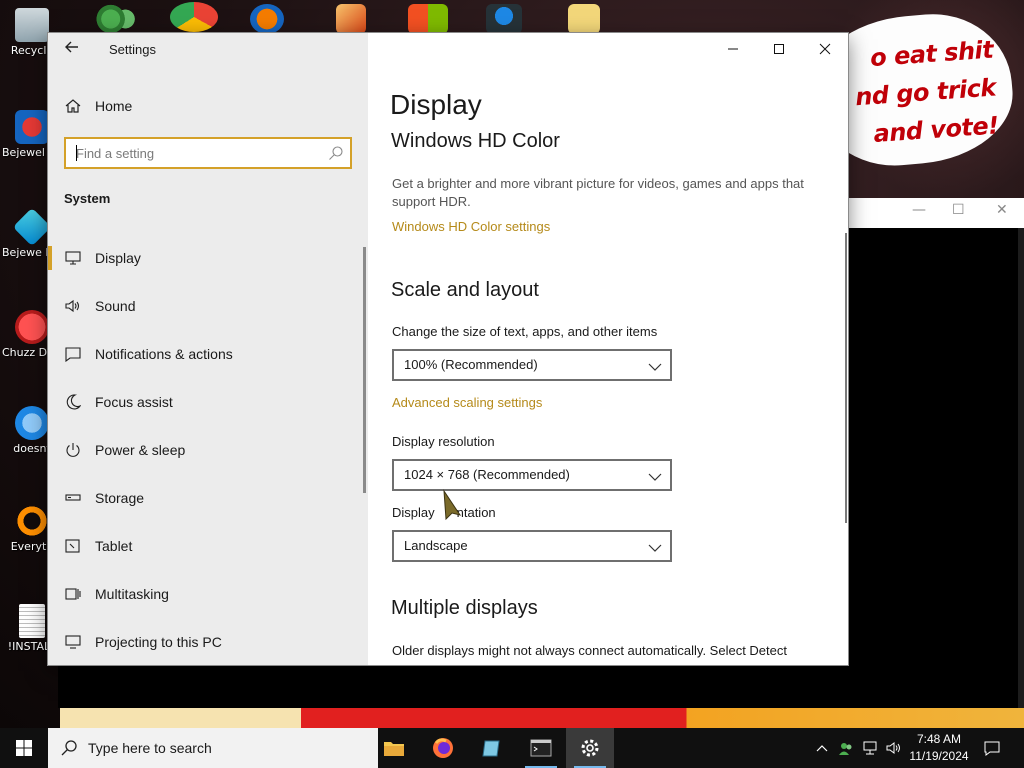 This screenshot has width=1024, height=768. I want to click on tray-volume, so click(894, 748).